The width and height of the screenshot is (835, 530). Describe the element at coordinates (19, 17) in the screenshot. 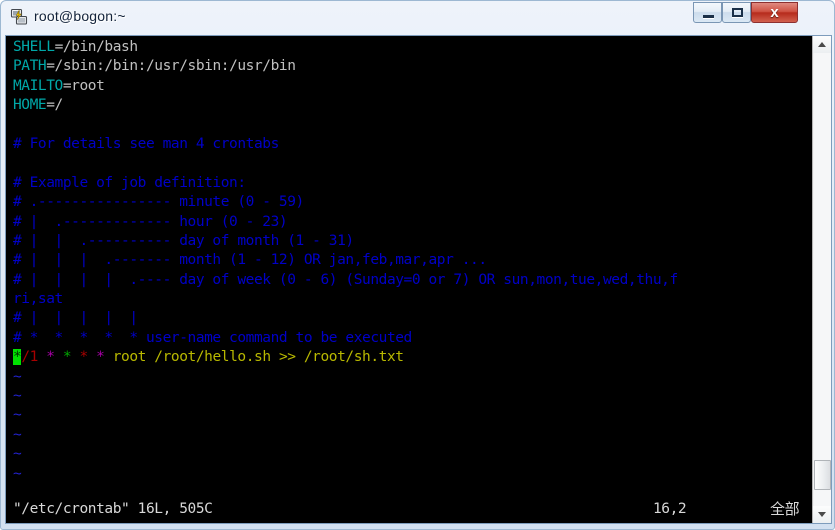

I see `putty-terminal-icon` at that location.